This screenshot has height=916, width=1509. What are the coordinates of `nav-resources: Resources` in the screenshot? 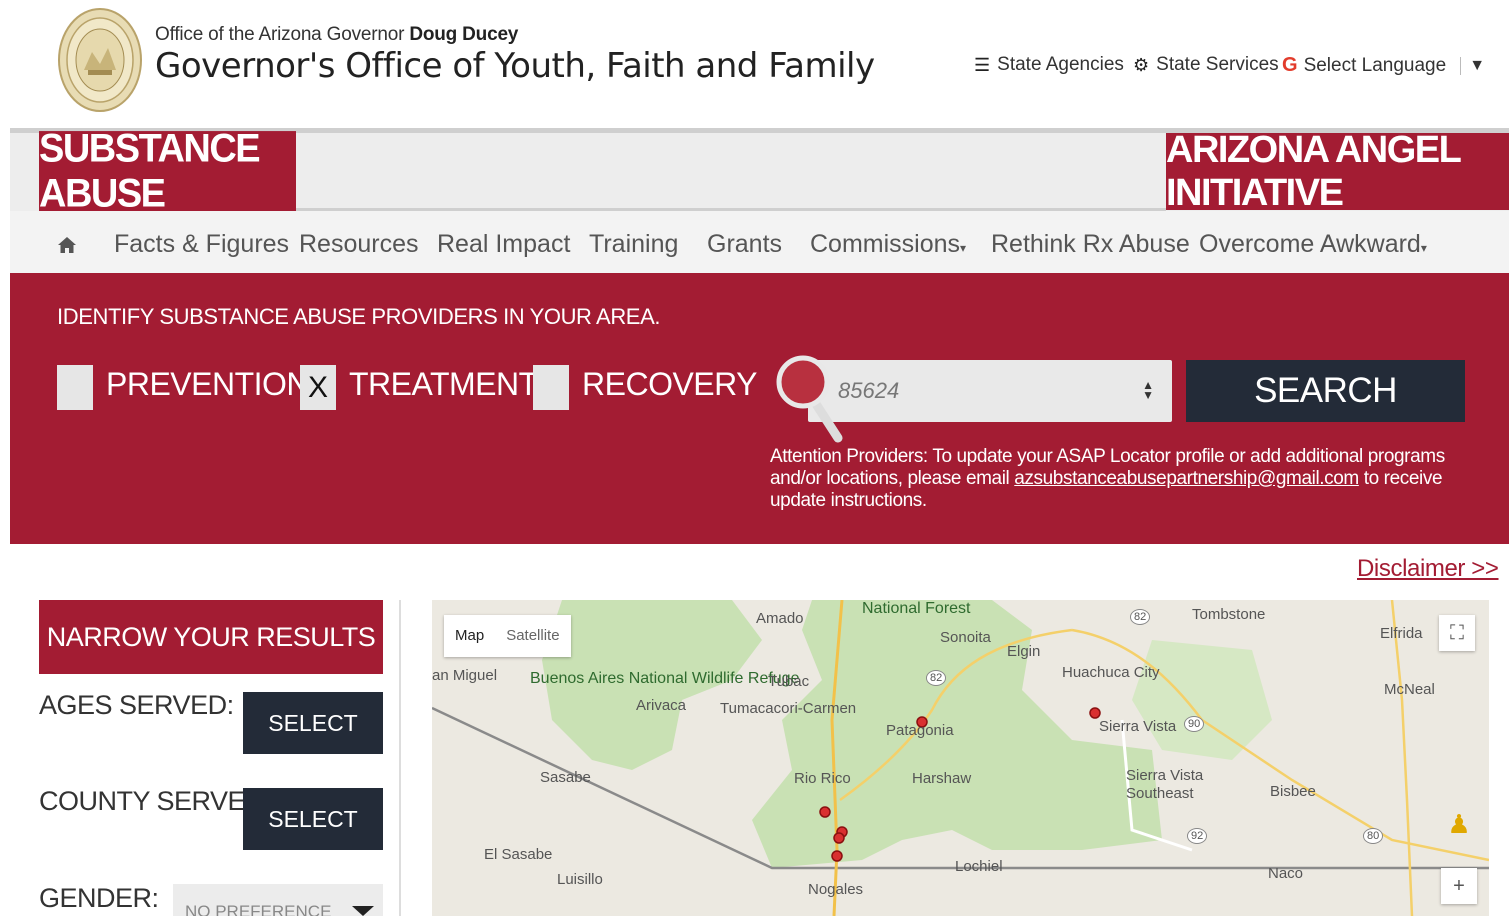 It's located at (359, 244).